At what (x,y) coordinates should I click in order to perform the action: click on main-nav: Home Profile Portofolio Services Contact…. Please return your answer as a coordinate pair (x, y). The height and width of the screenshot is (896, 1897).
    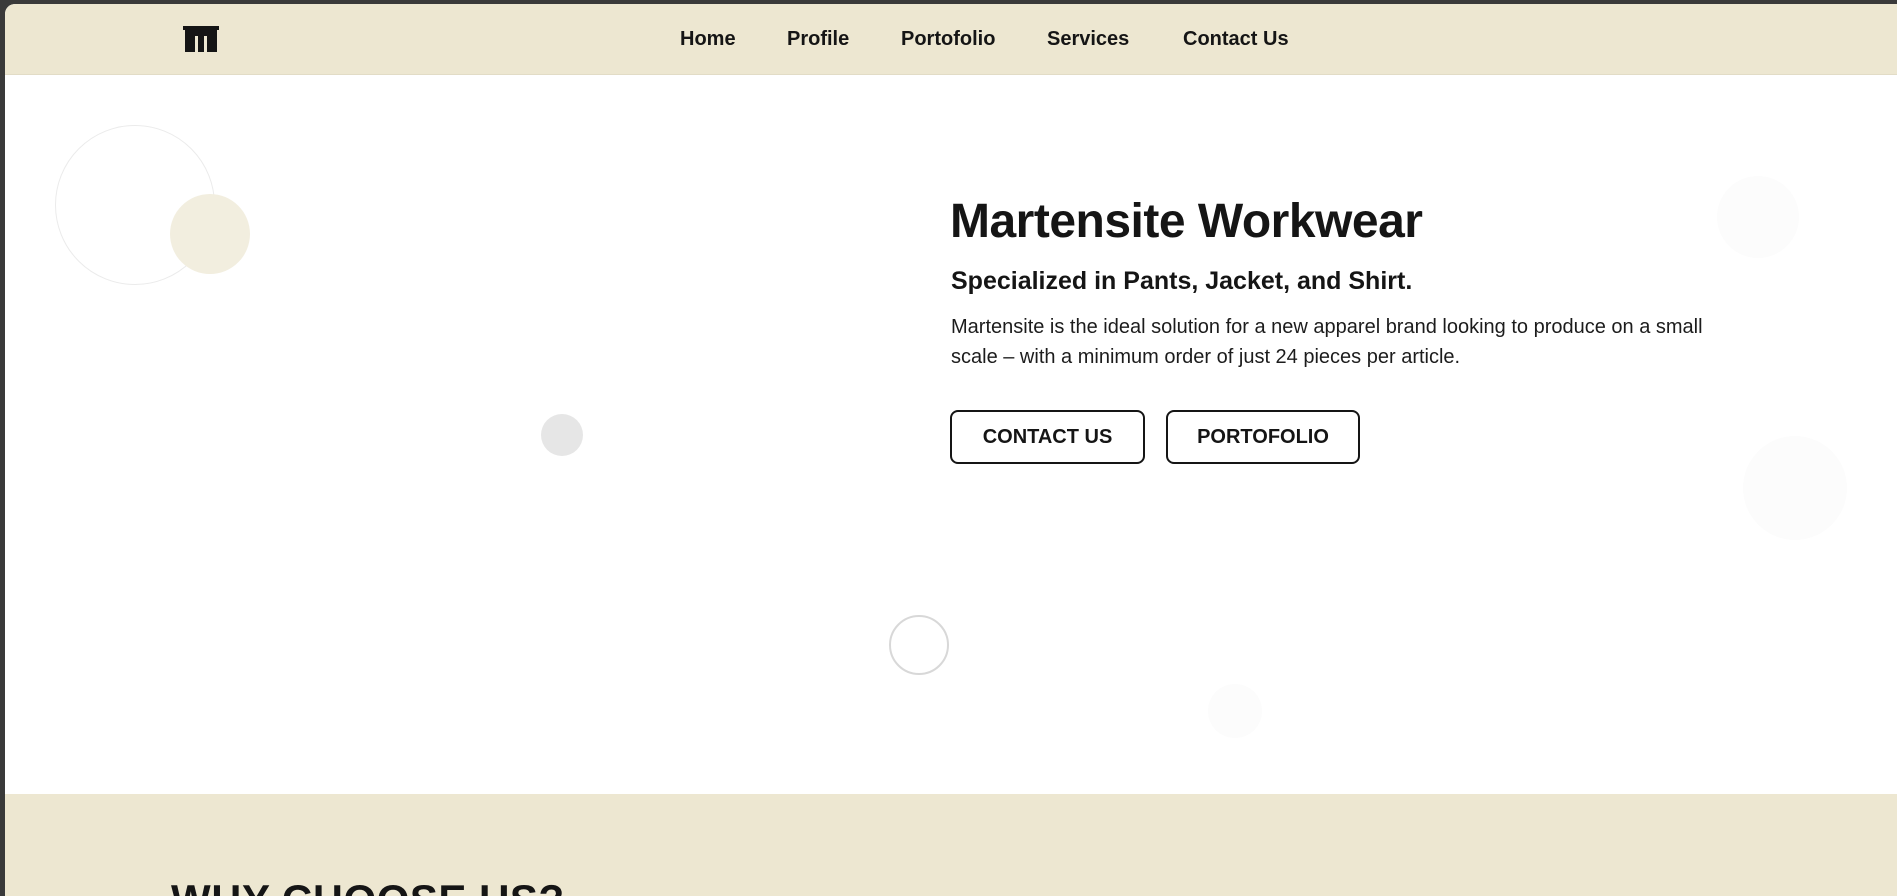
    Looking at the image, I should click on (951, 39).